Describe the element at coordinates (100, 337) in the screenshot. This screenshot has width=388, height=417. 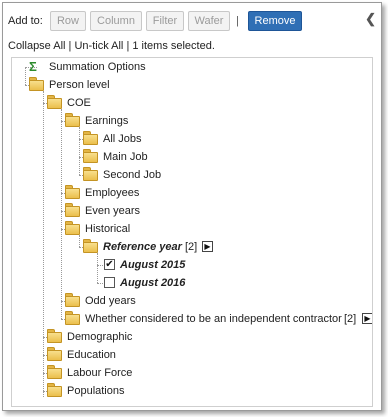
I see `tree-node-label: Demographic` at that location.